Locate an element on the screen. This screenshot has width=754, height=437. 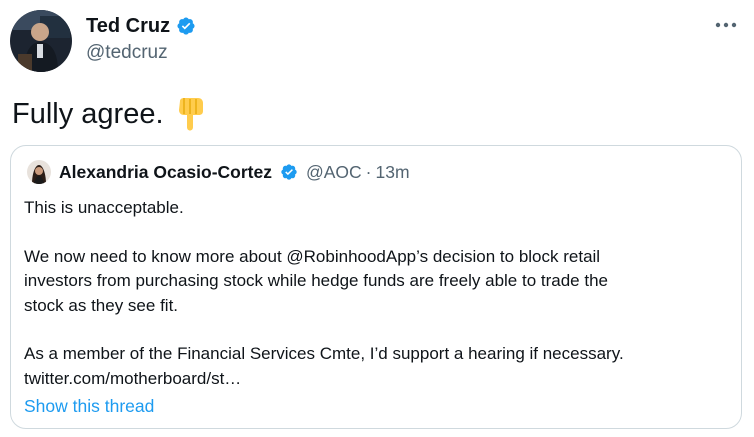
quoted-tweet-meta: @AOC · 13m is located at coordinates (358, 172).